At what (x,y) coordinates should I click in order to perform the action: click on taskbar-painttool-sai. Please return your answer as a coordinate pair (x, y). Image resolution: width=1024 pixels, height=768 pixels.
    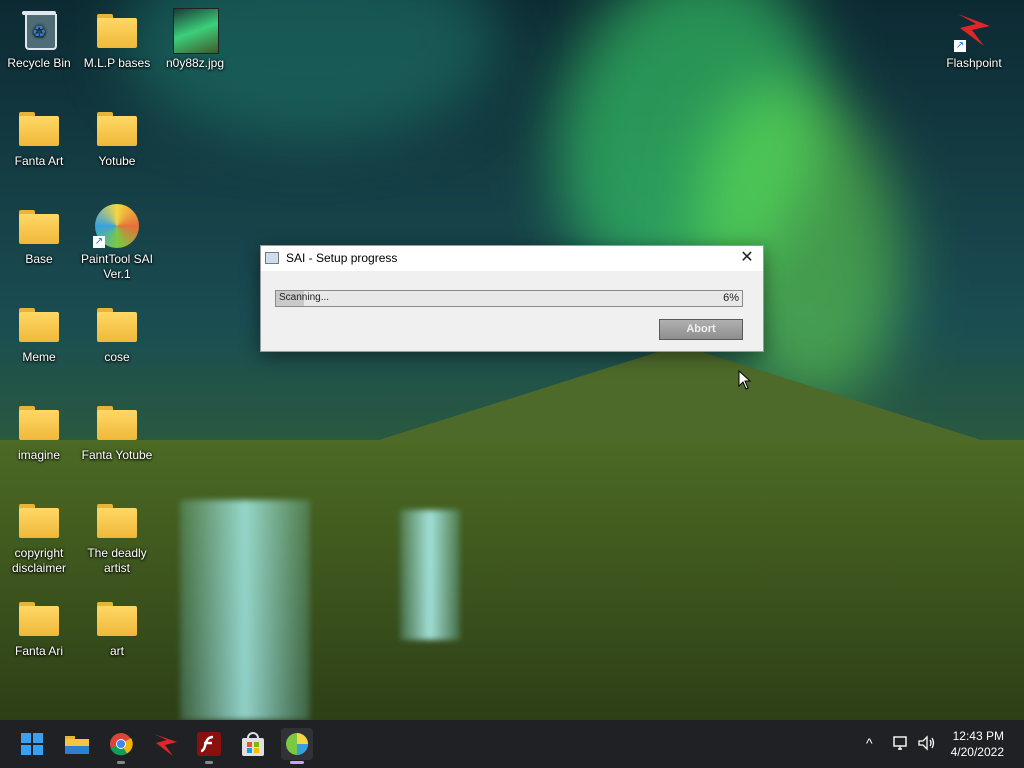
    Looking at the image, I should click on (297, 746).